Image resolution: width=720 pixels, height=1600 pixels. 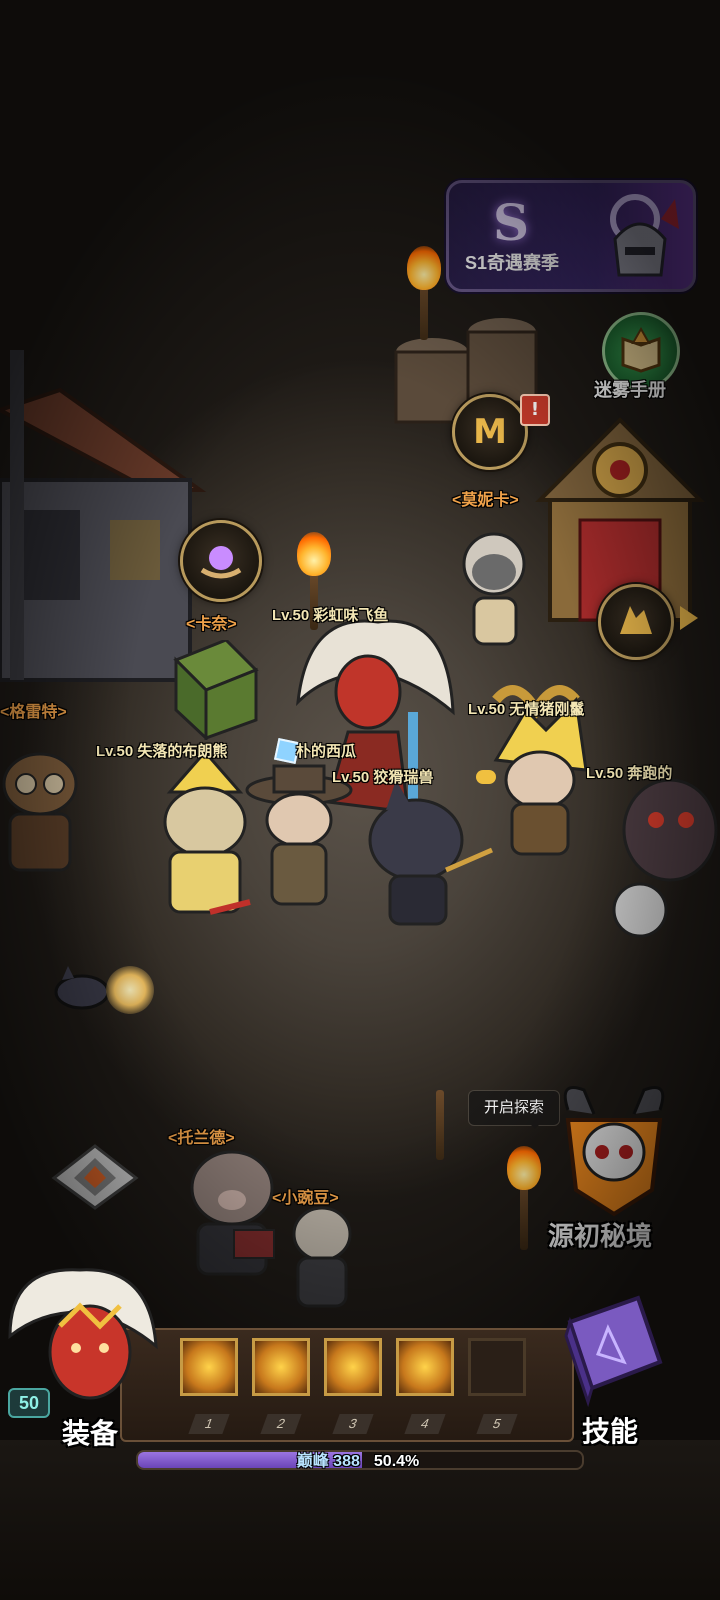 I want to click on xp-peak-level: 巅峰 388, so click(x=328, y=1461).